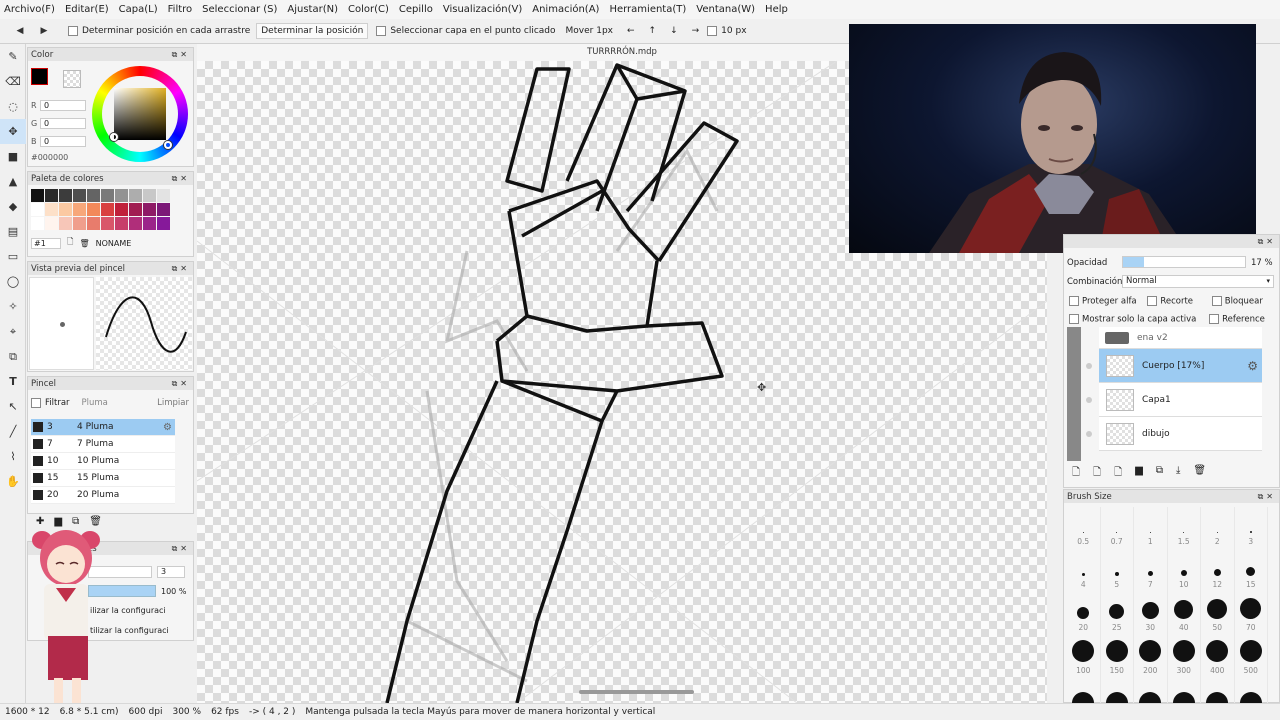  I want to click on palette-index-select: #1, so click(46, 243).